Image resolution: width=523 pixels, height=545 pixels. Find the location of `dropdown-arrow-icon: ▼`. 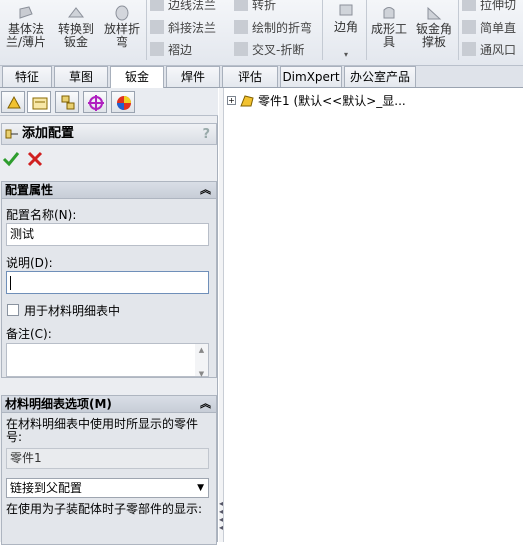

dropdown-arrow-icon: ▼ is located at coordinates (200, 488).